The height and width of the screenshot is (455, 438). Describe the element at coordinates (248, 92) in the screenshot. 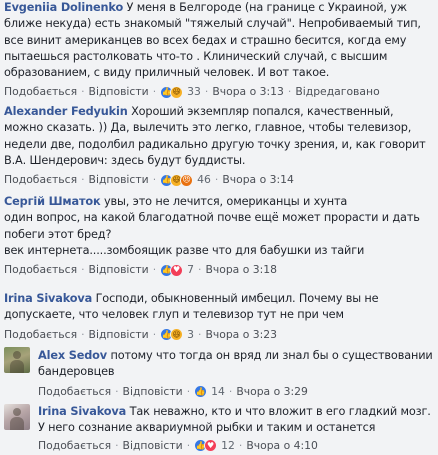

I see `timestamp: Вчора о 3:13` at that location.